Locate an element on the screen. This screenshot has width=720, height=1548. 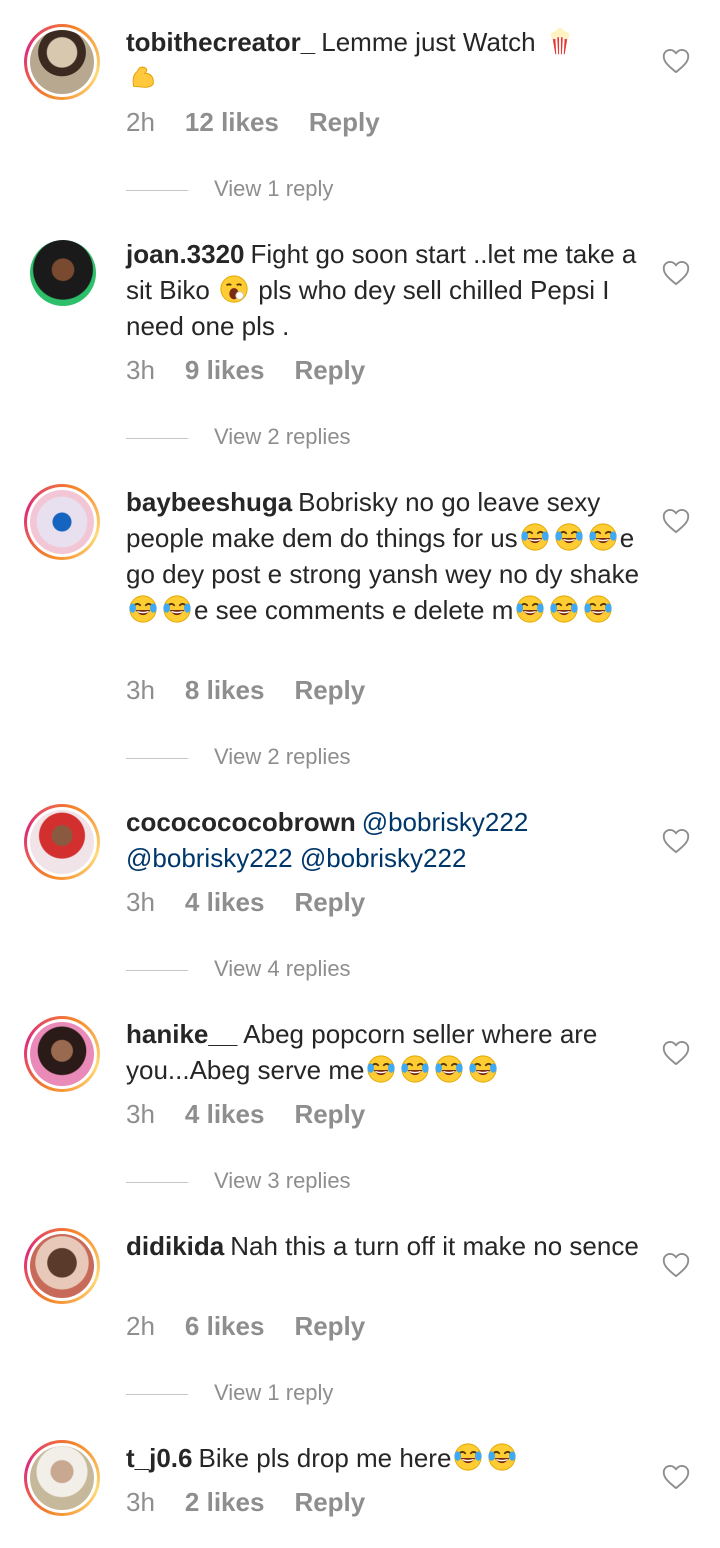
comment-username: t_j0.6 is located at coordinates (159, 1458).